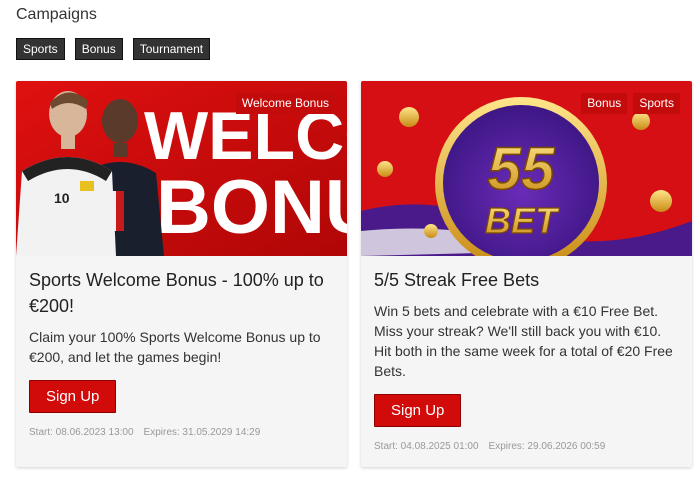  I want to click on filter-bar: Sports Bonus Tournament, so click(113, 49).